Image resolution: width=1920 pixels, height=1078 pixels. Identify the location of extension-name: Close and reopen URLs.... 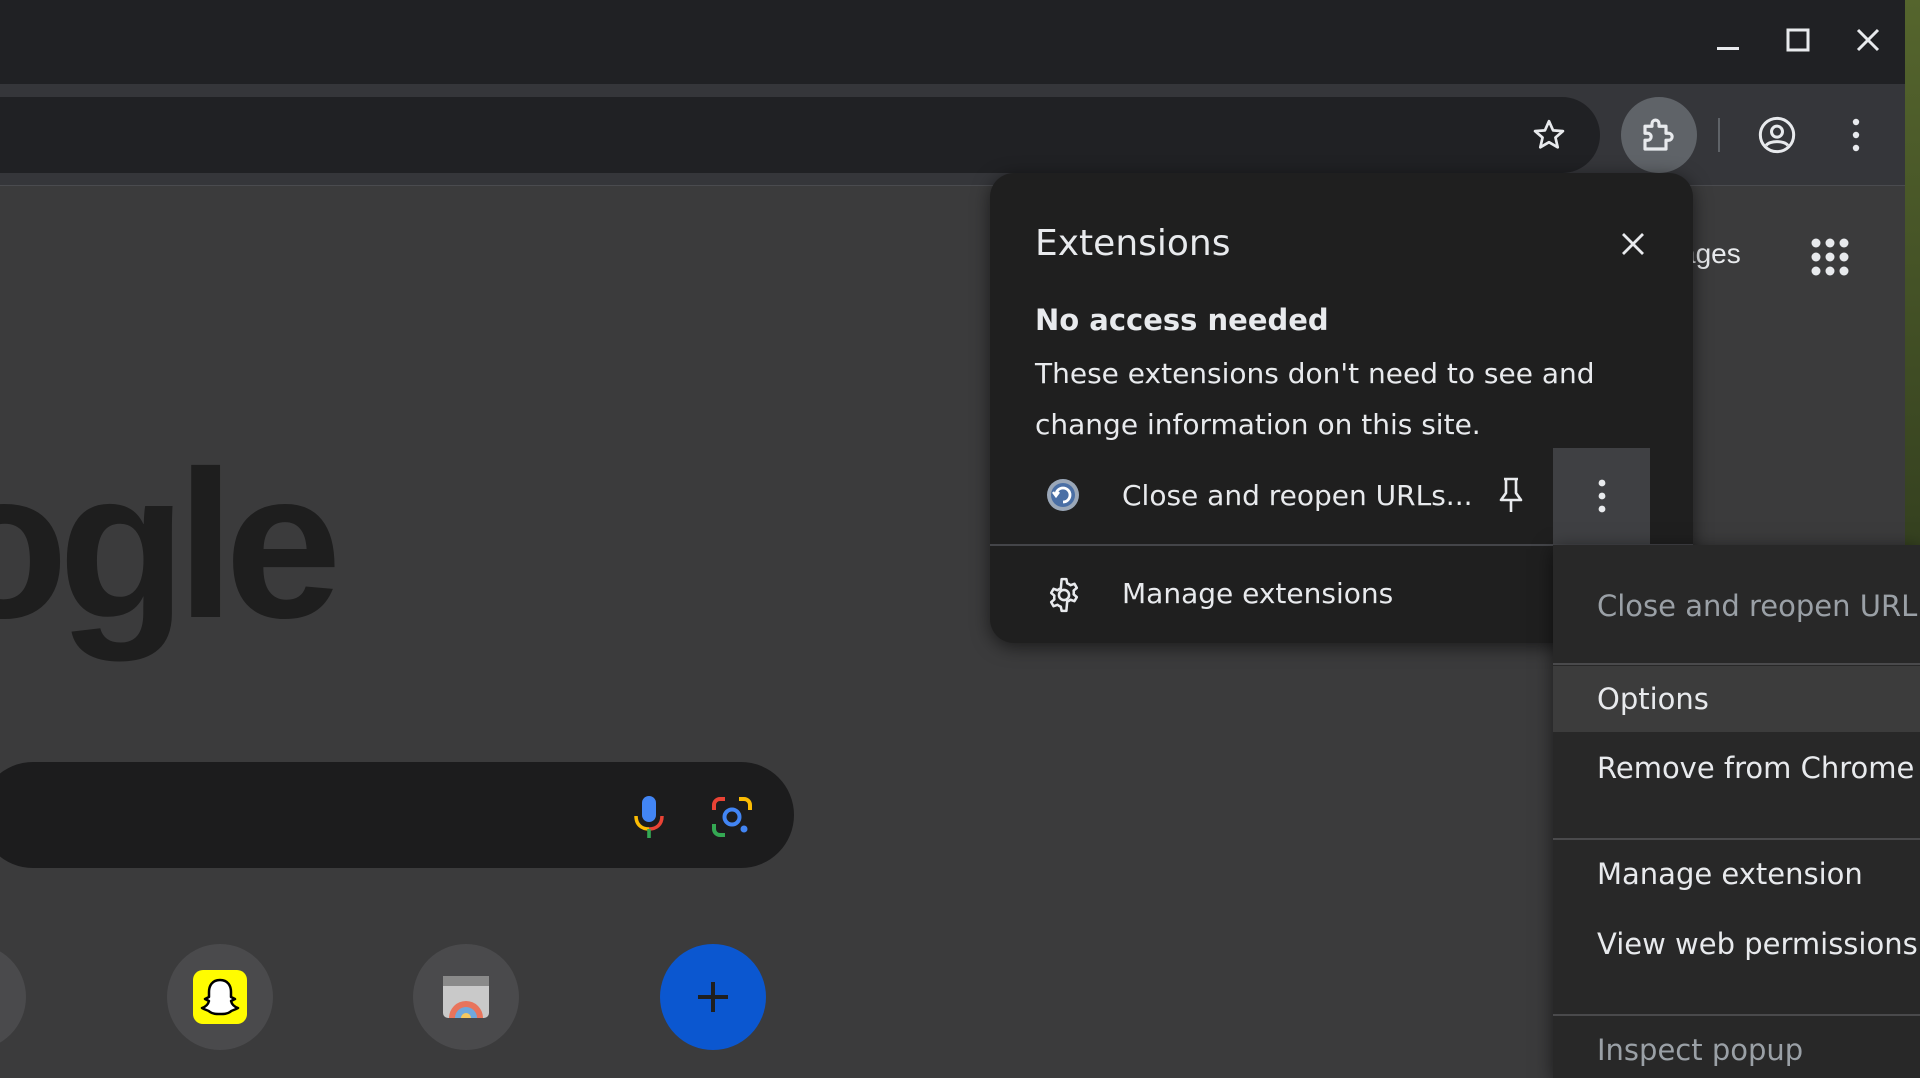
(1297, 495).